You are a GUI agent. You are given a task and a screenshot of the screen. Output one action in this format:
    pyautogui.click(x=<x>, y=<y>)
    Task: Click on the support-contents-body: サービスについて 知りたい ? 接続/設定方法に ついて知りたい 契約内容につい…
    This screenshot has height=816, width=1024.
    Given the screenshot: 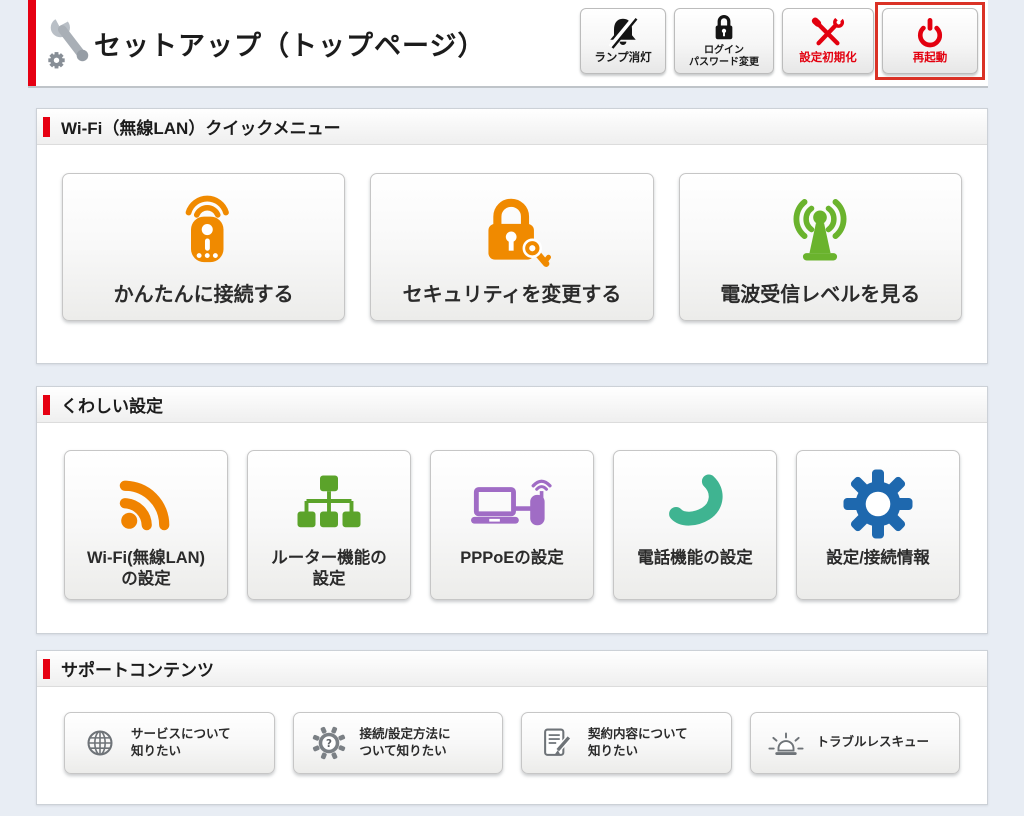 What is the action you would take?
    pyautogui.click(x=512, y=730)
    